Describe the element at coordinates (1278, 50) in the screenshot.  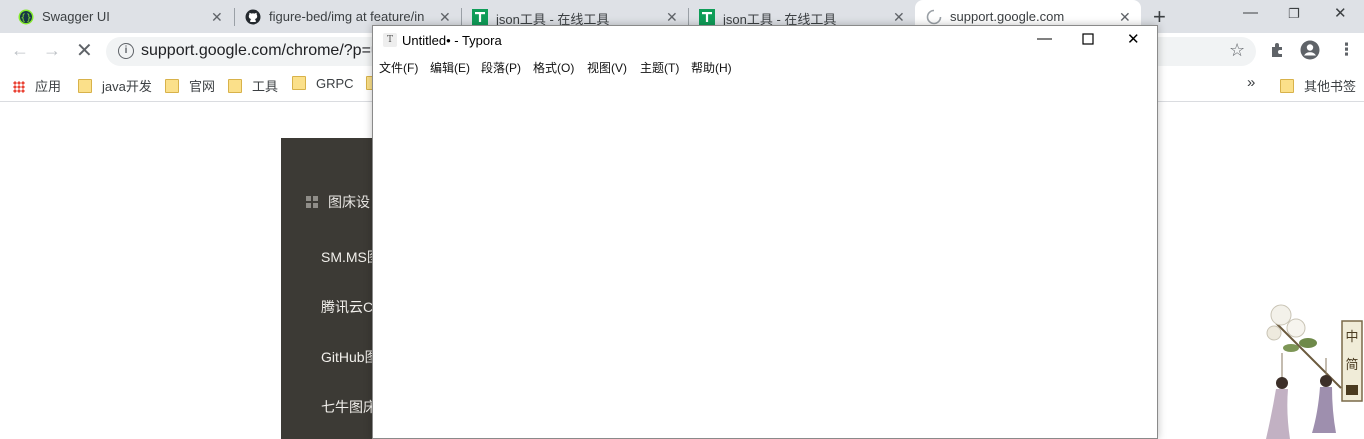
I see `extensions-puzzle-icon` at that location.